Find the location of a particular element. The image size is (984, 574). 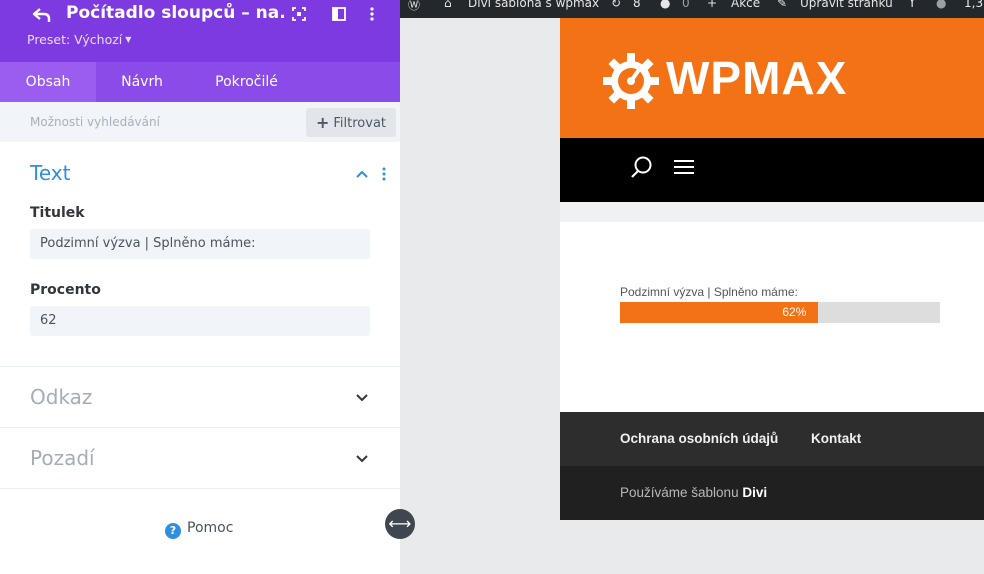

section-options-icon is located at coordinates (384, 174).